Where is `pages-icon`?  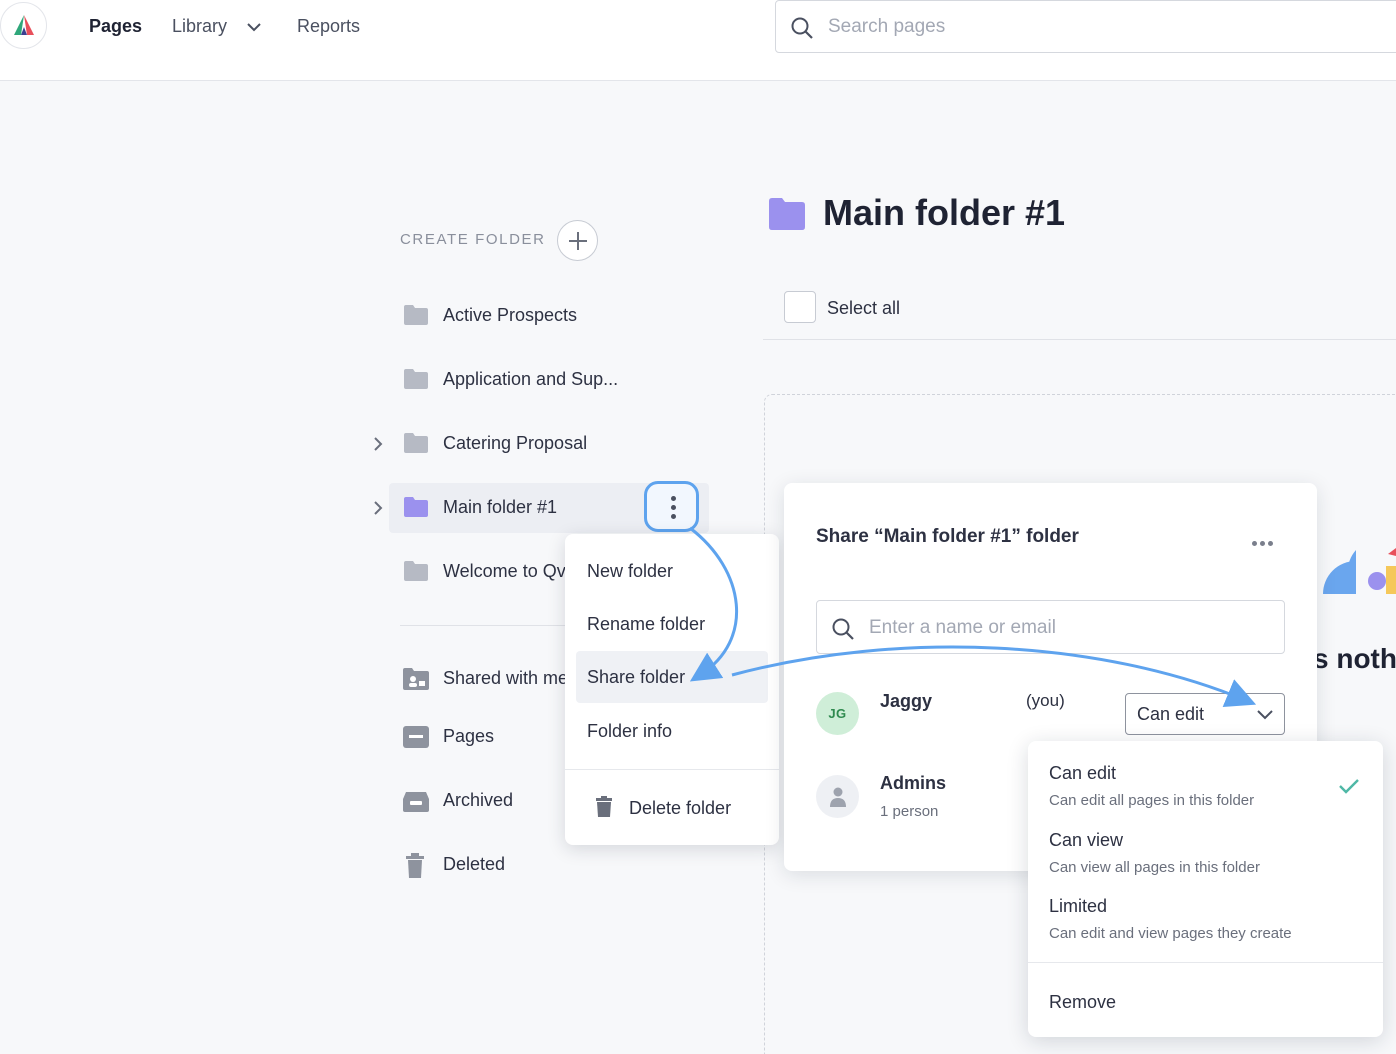 pages-icon is located at coordinates (416, 737).